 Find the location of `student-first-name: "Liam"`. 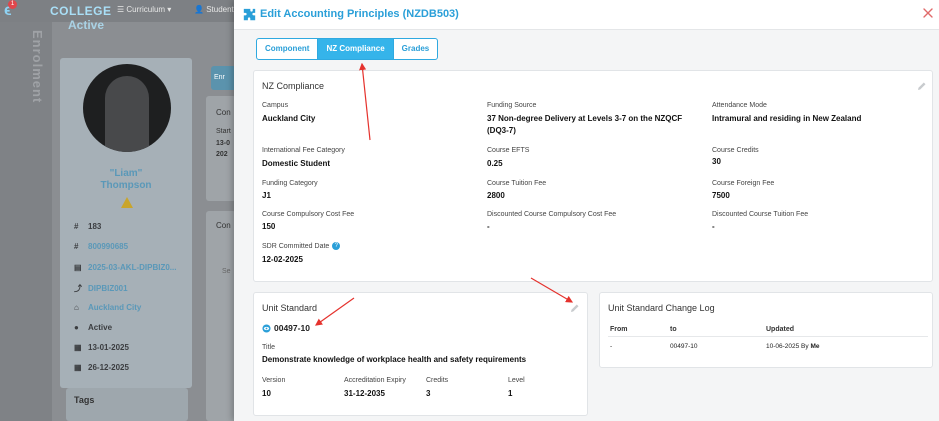

student-first-name: "Liam" is located at coordinates (126, 173).